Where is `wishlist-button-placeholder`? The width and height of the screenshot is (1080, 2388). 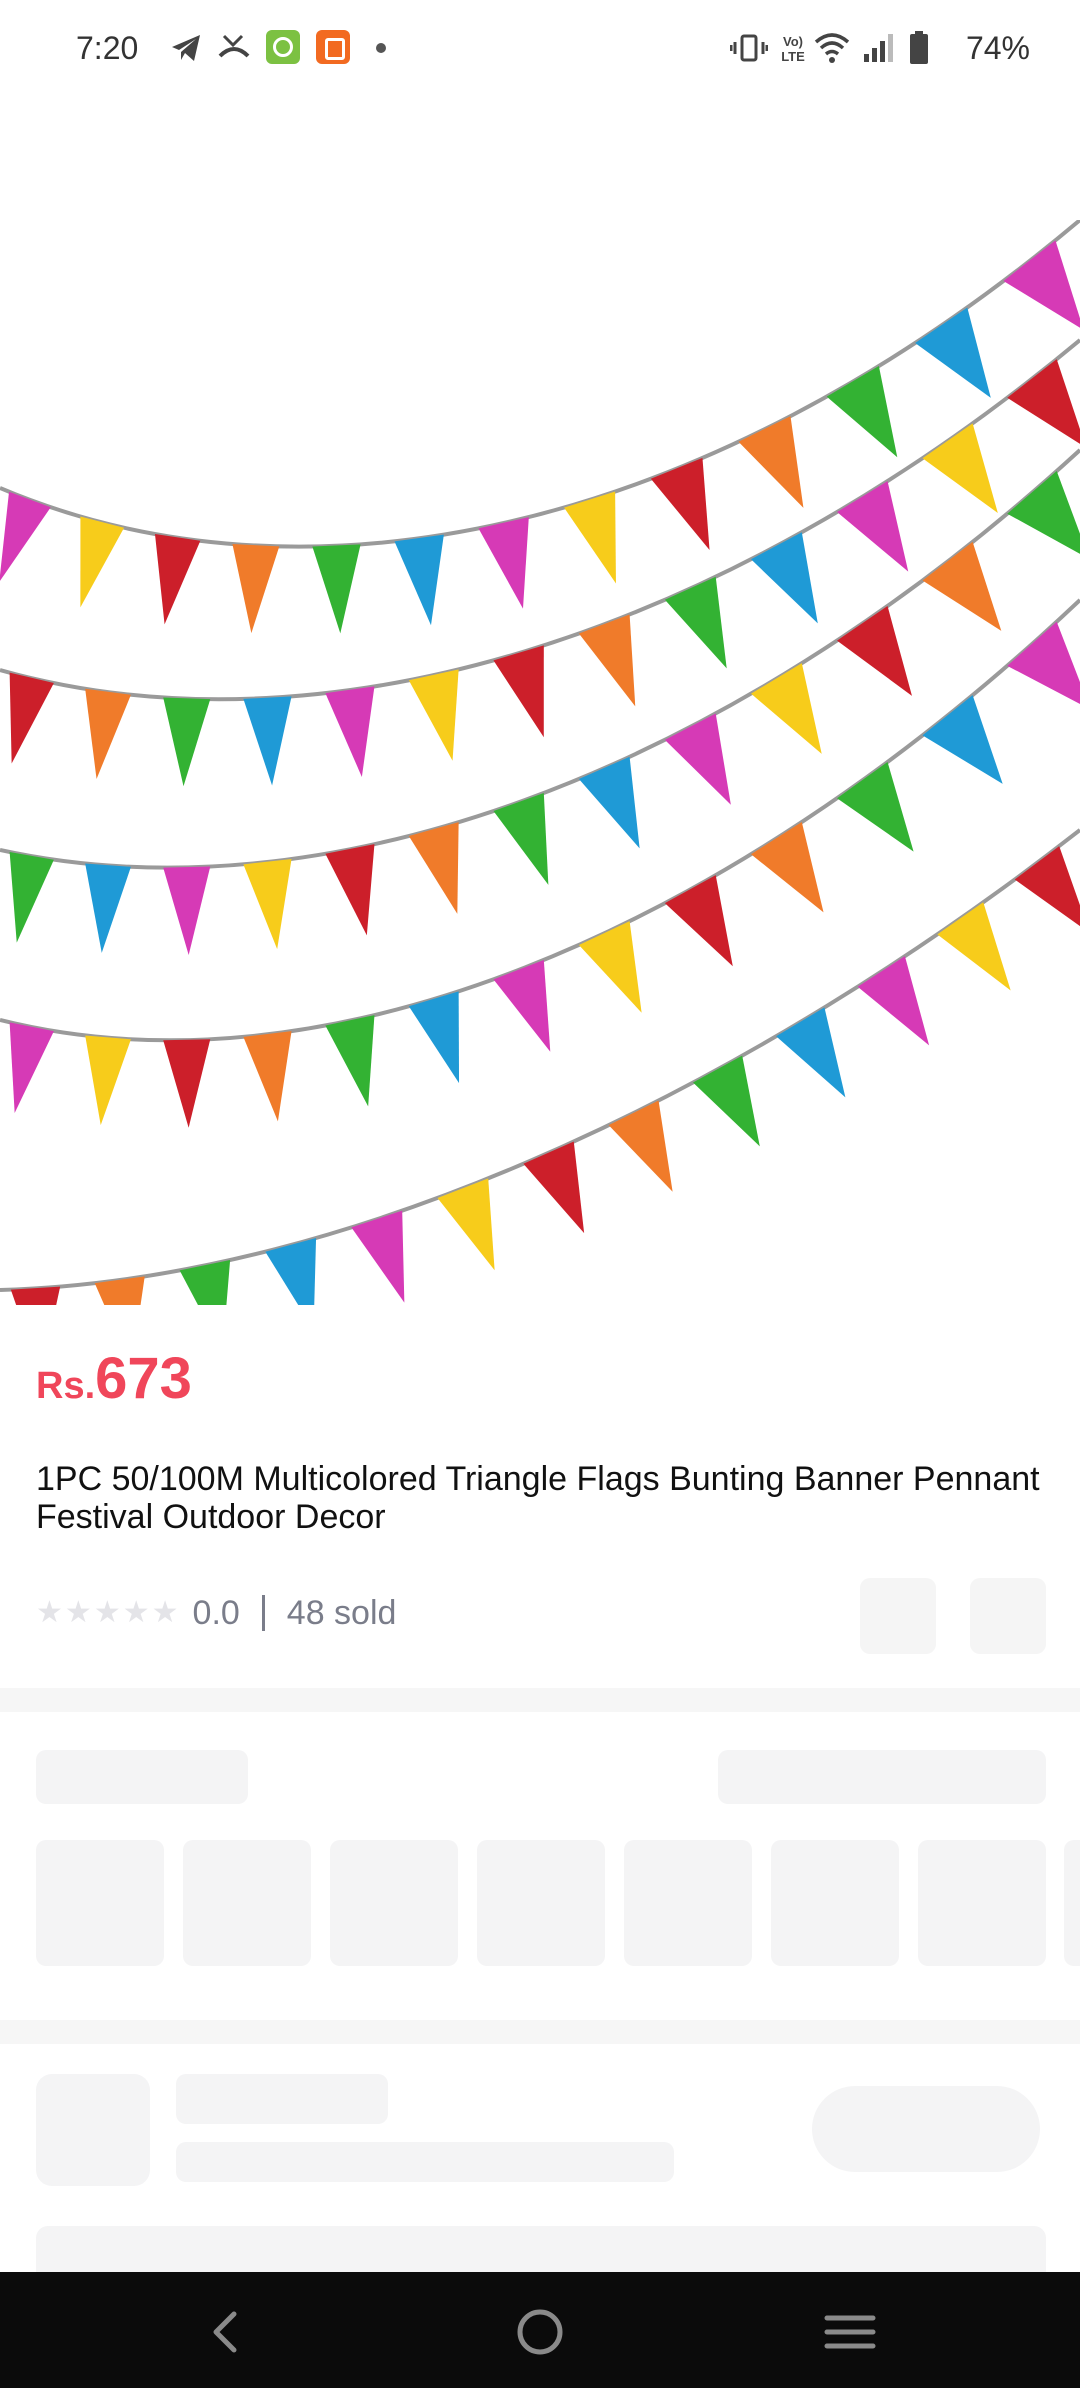
wishlist-button-placeholder is located at coordinates (1008, 1616).